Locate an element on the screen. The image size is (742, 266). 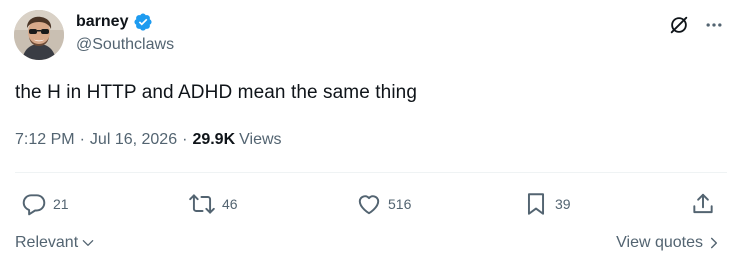
tweet-top-actions is located at coordinates (696, 25).